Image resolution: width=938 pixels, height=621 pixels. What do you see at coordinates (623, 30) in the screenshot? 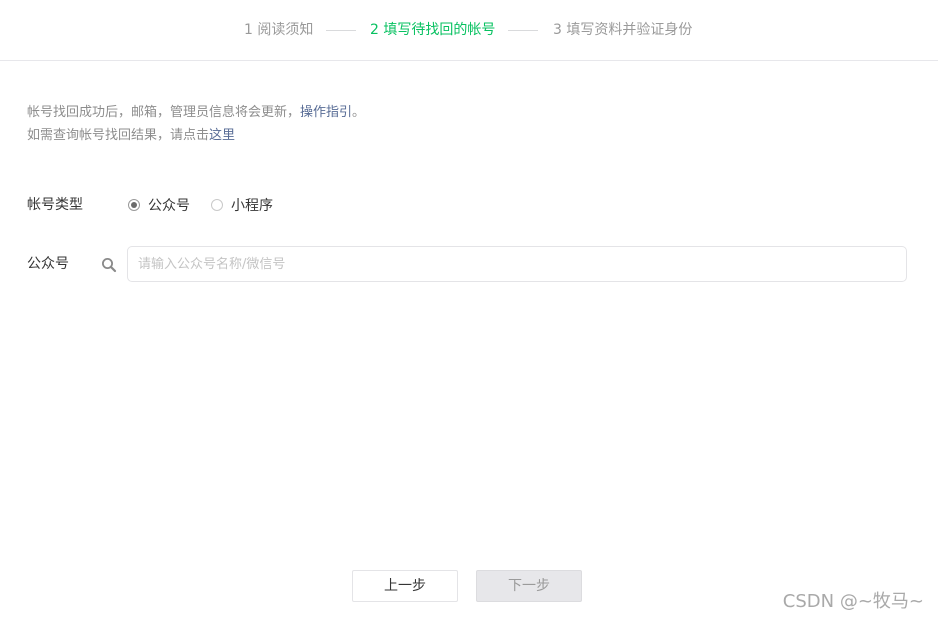
I see `step-3: 3 填写资料并验证身份` at bounding box center [623, 30].